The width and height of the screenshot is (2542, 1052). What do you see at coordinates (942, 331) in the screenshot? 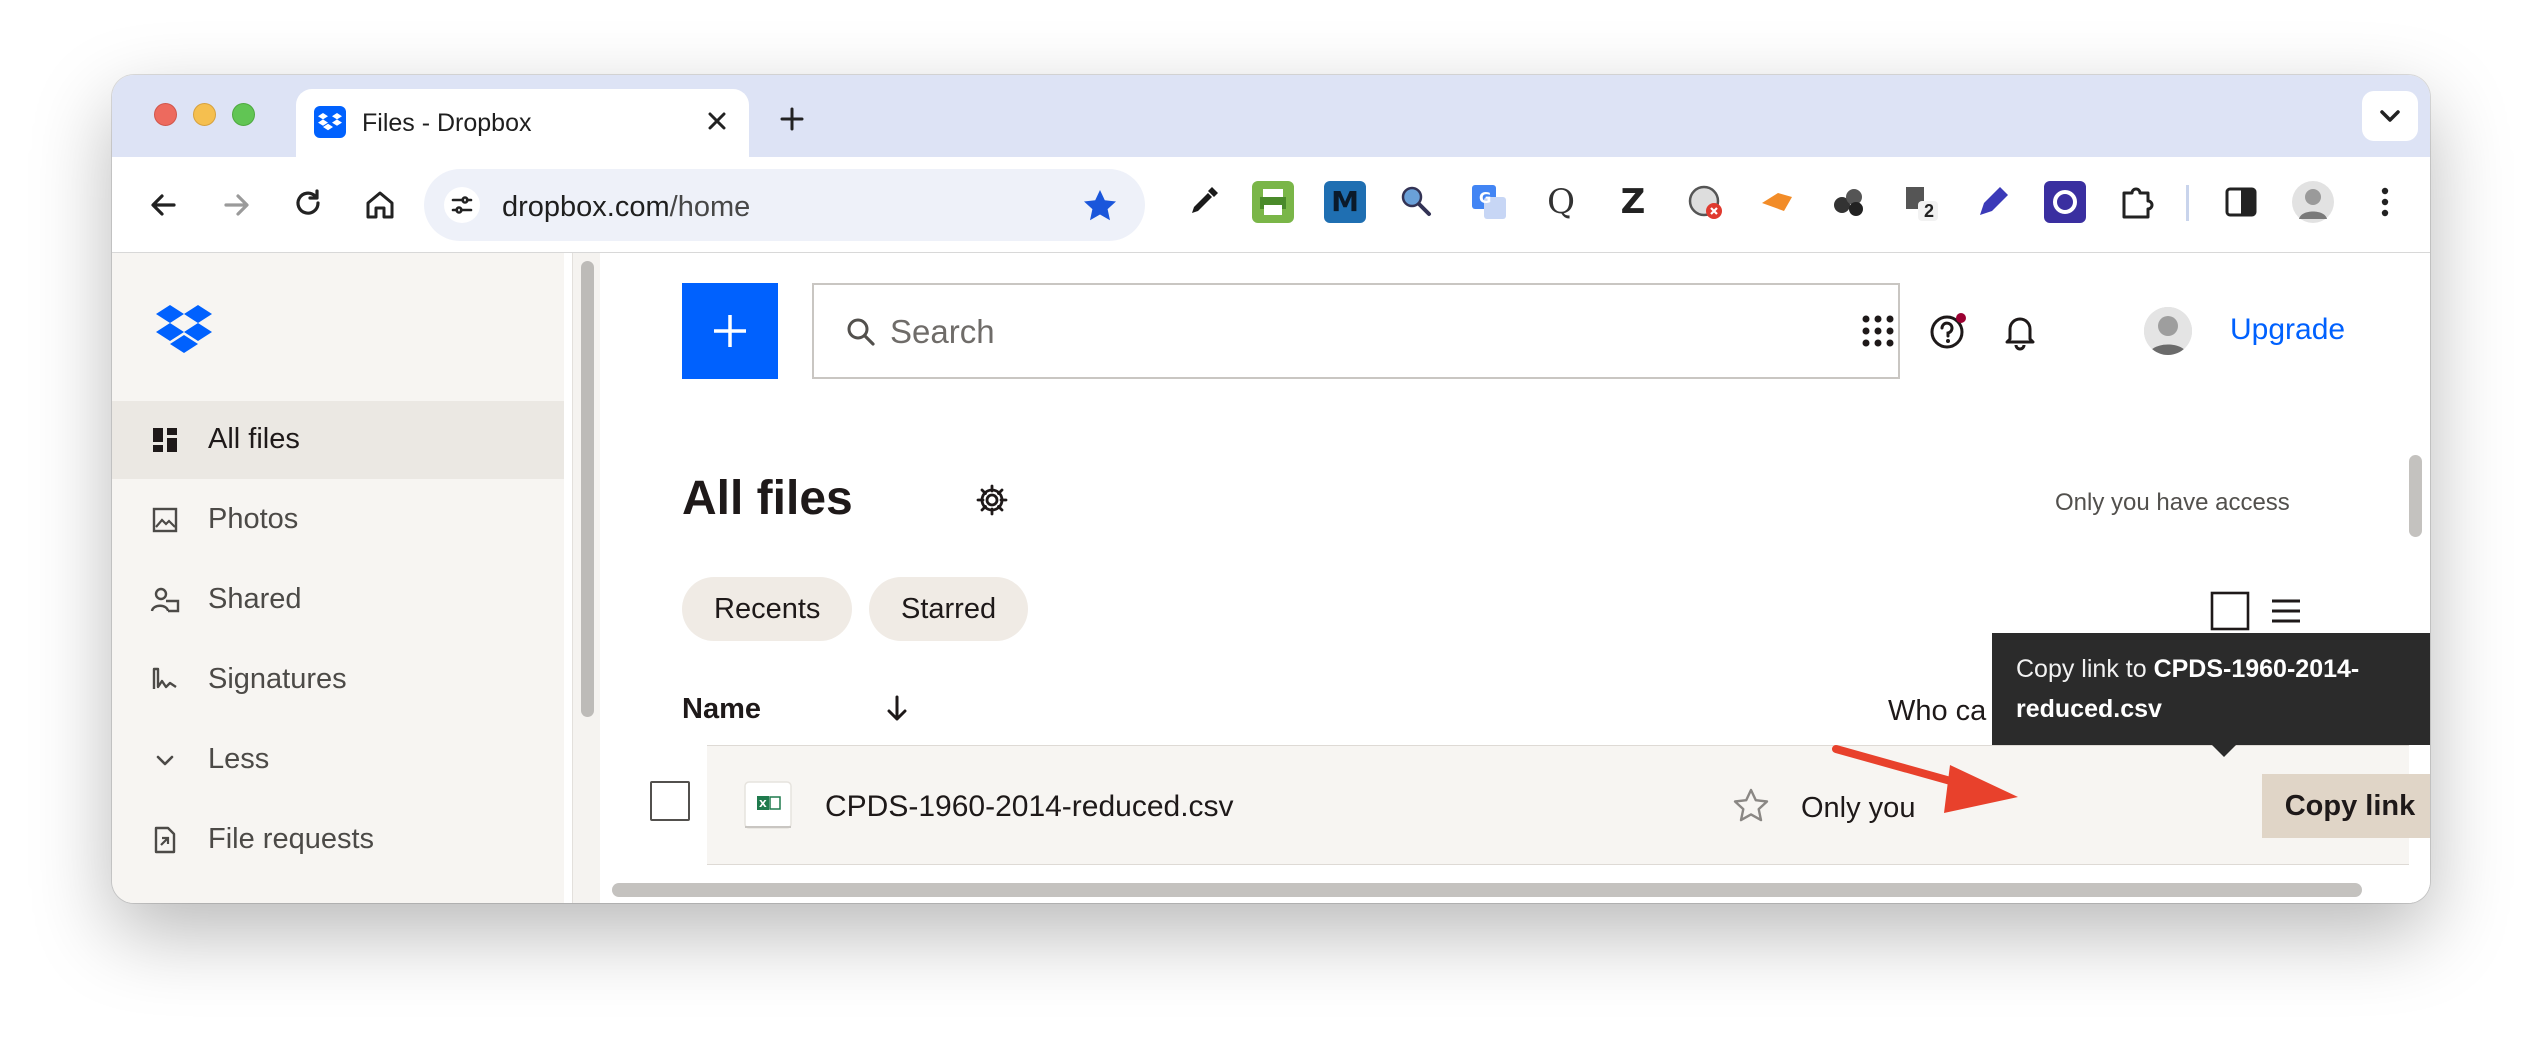
I see `search-placeholder: Search` at bounding box center [942, 331].